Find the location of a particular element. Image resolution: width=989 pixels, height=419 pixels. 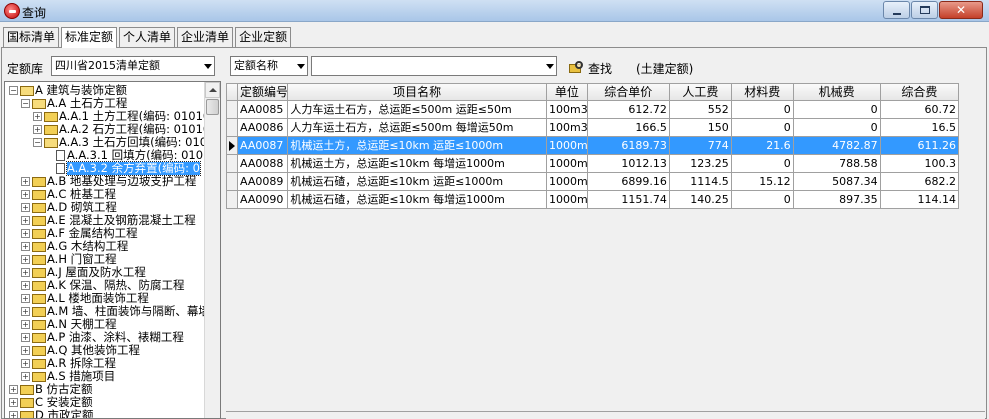

maximize-button is located at coordinates (924, 10).